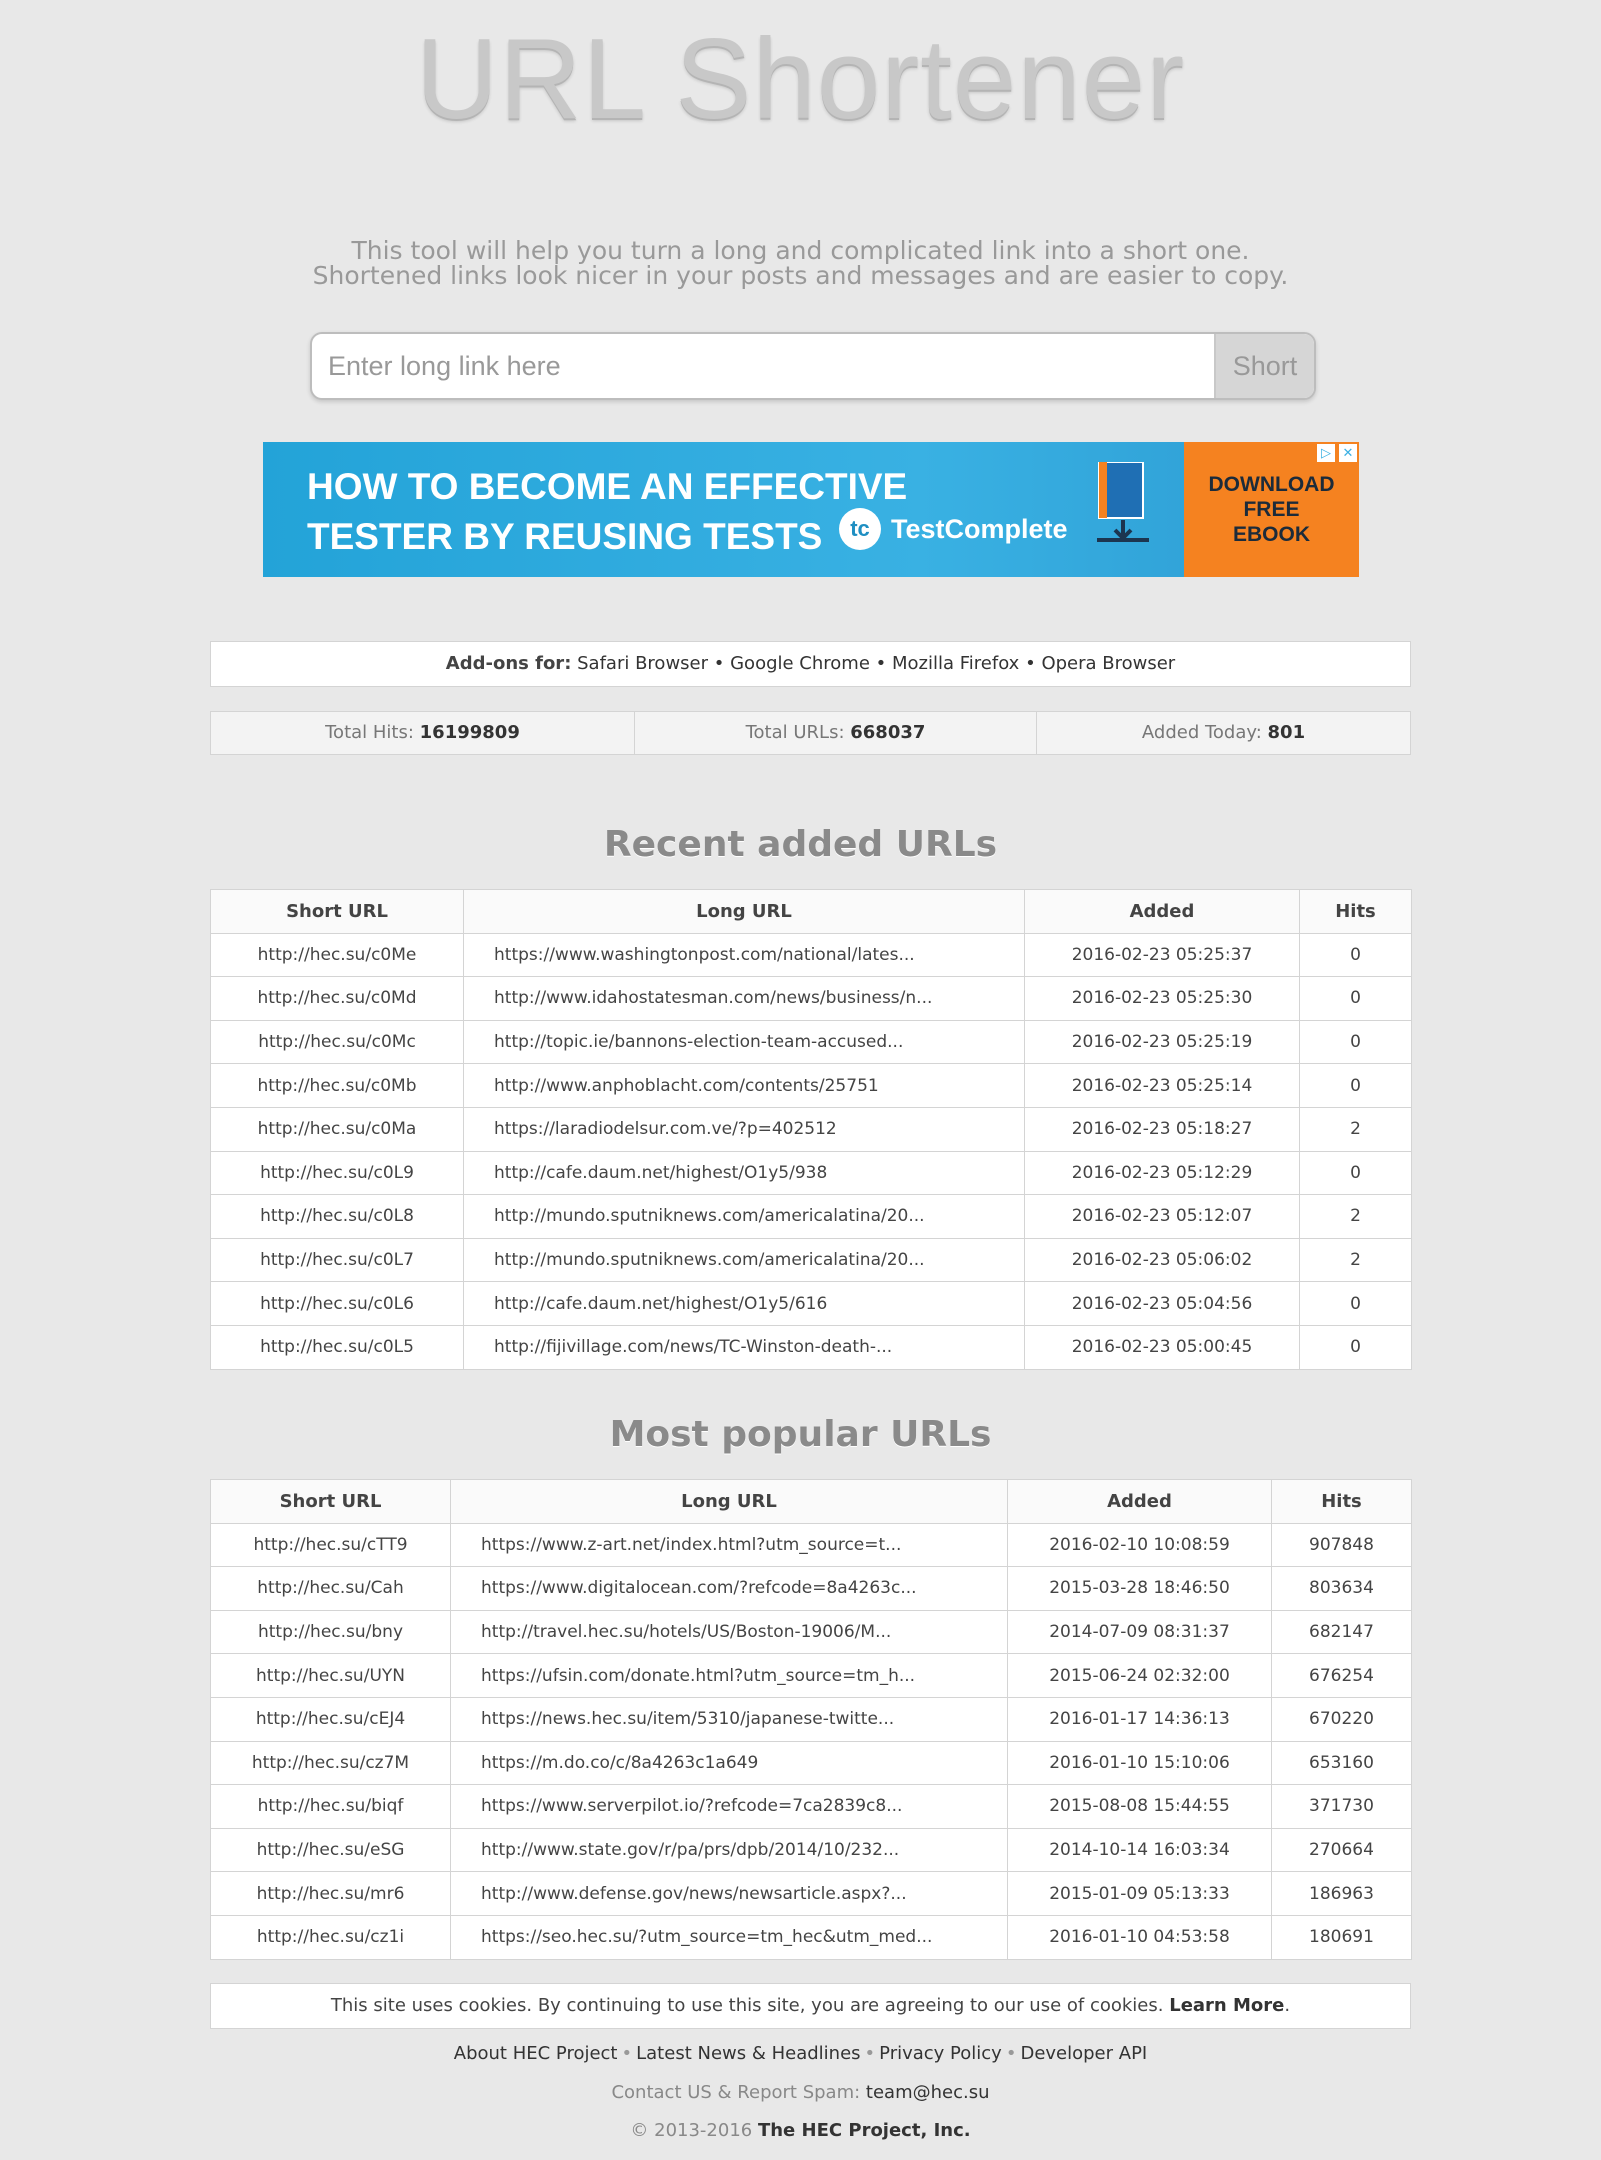 The height and width of the screenshot is (2160, 1601). Describe the element at coordinates (1139, 1850) in the screenshot. I see `added-date: 2014-10-14 16:03:34` at that location.